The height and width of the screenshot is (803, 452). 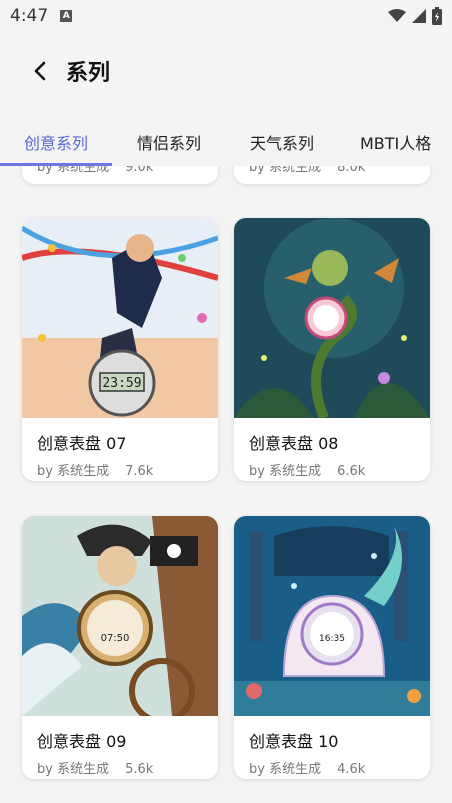 I want to click on card-meta: by 系统生成 8.0k, so click(x=339, y=170).